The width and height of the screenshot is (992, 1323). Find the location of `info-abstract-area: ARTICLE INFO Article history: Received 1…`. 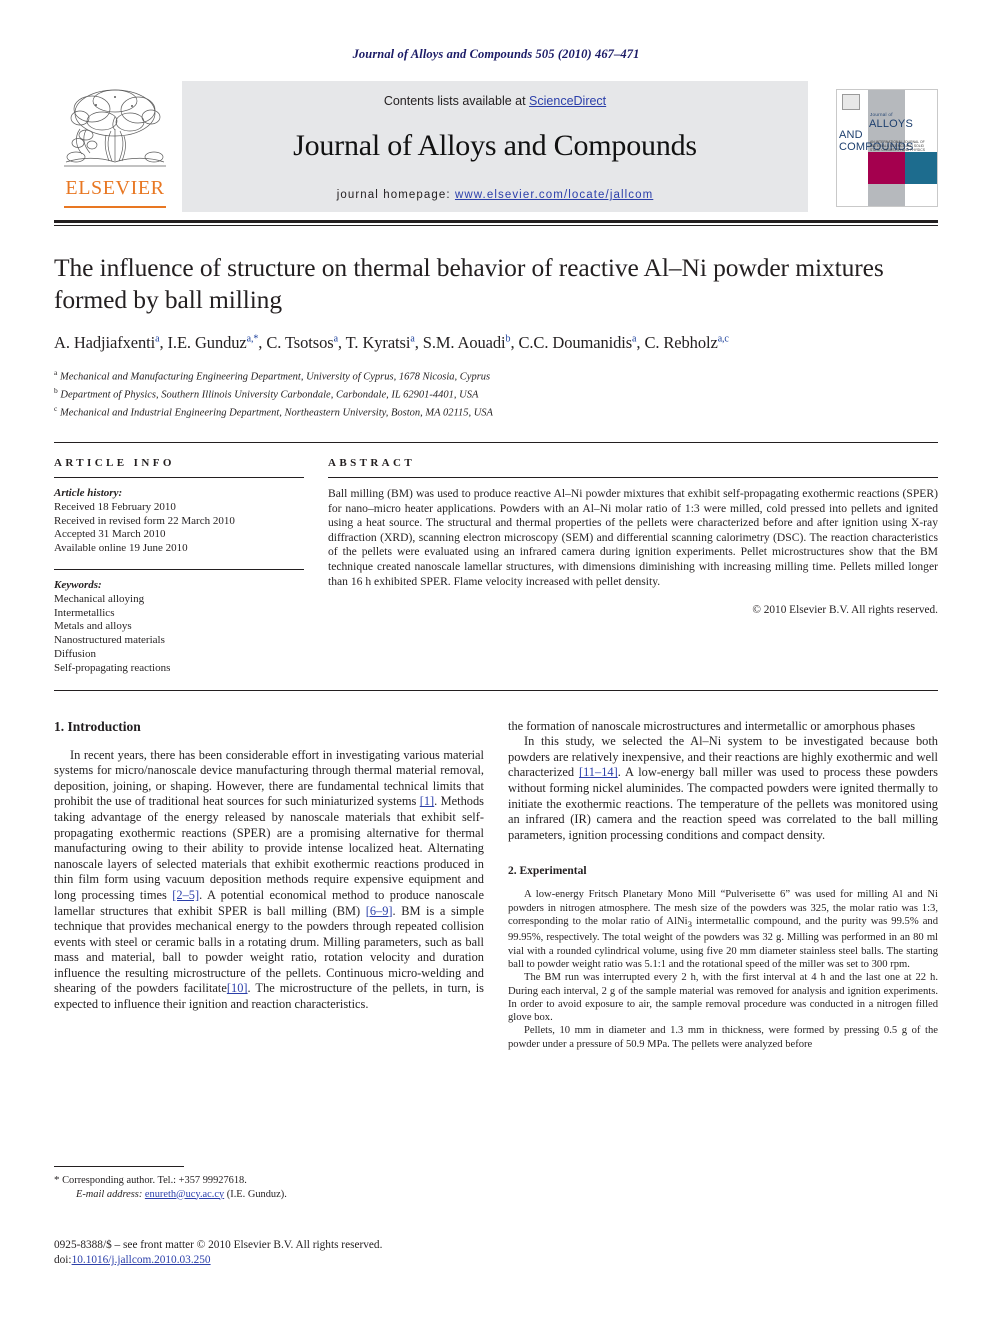

info-abstract-area: ARTICLE INFO Article history: Received 1… is located at coordinates (496, 566).